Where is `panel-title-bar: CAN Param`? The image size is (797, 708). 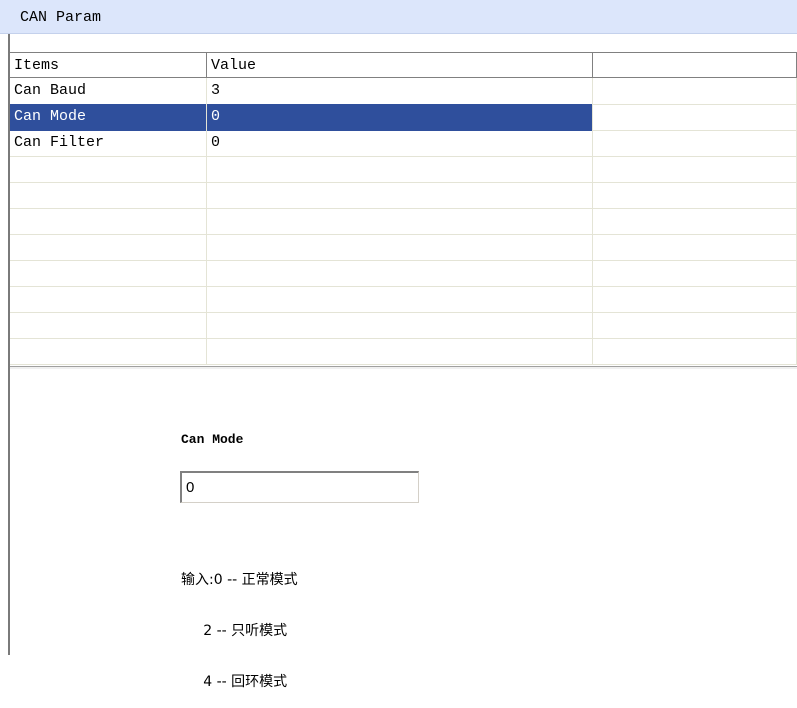
panel-title-bar: CAN Param is located at coordinates (398, 17).